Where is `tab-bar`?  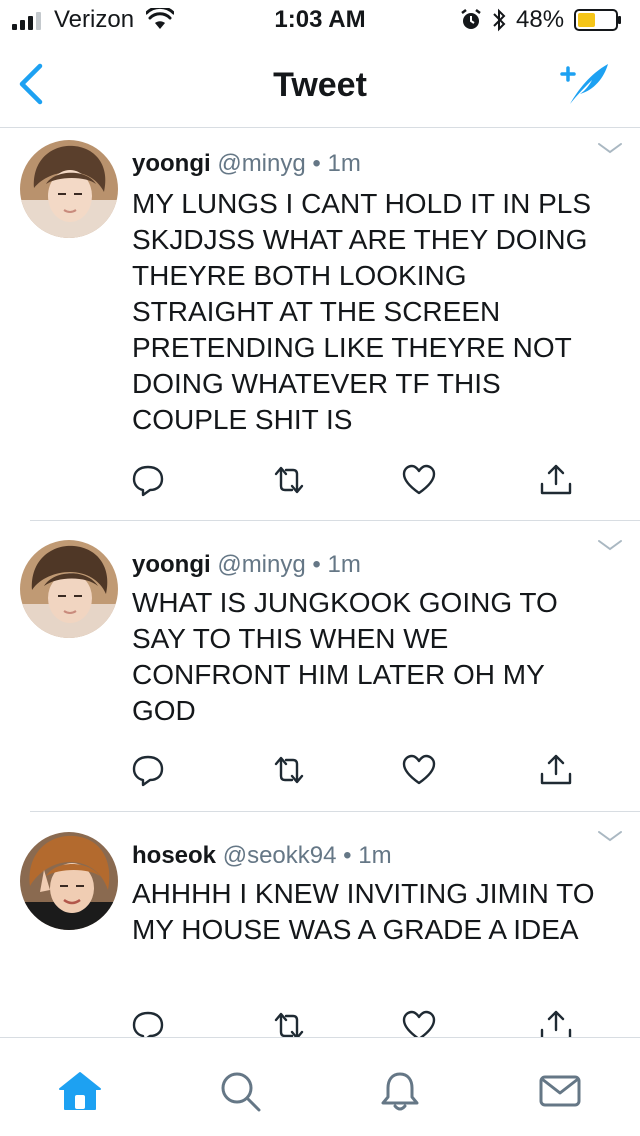 tab-bar is located at coordinates (320, 1086).